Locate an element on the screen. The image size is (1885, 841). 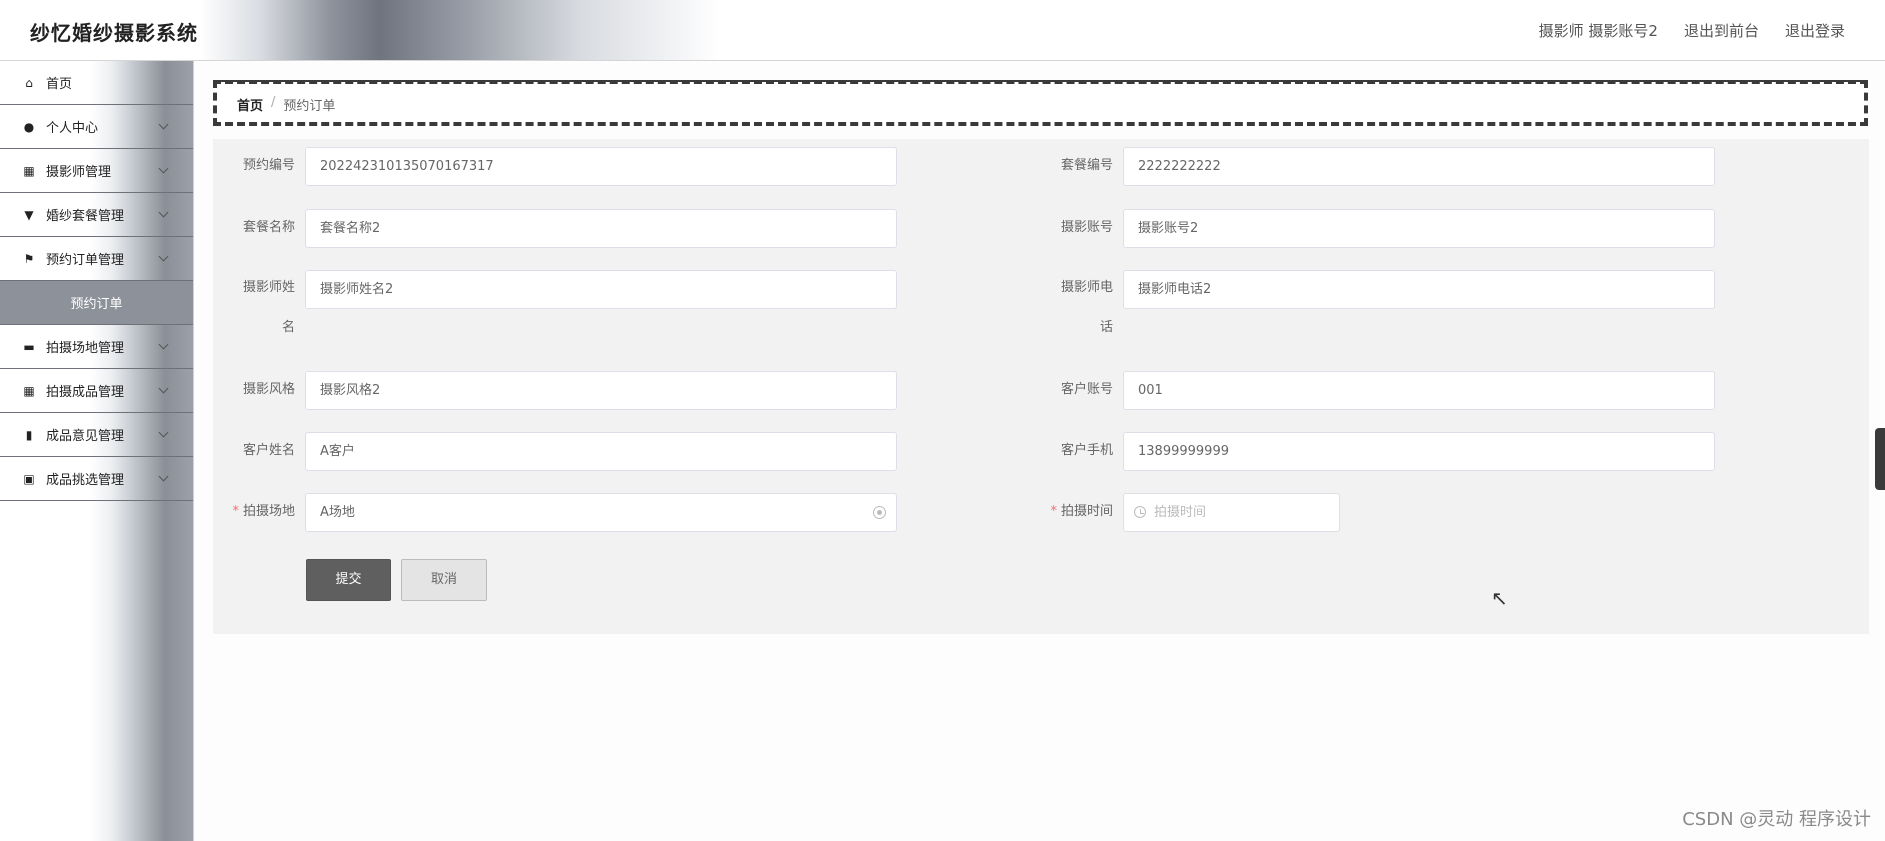
sidebar-item-photographer-management: ▦ 摄影师管理 is located at coordinates (96, 171).